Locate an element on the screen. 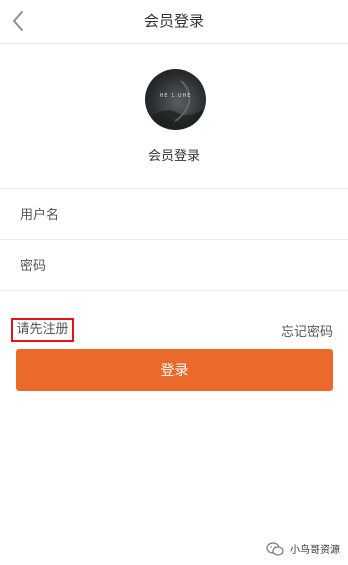  watermark: 小鸟哥资源 is located at coordinates (303, 548).